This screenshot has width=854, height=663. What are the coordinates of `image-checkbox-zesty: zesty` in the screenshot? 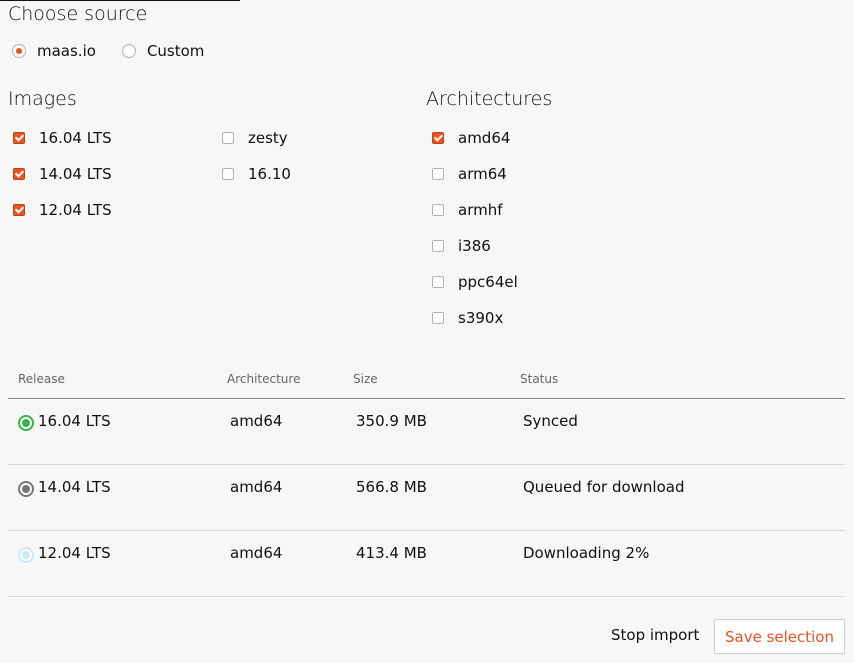 It's located at (255, 138).